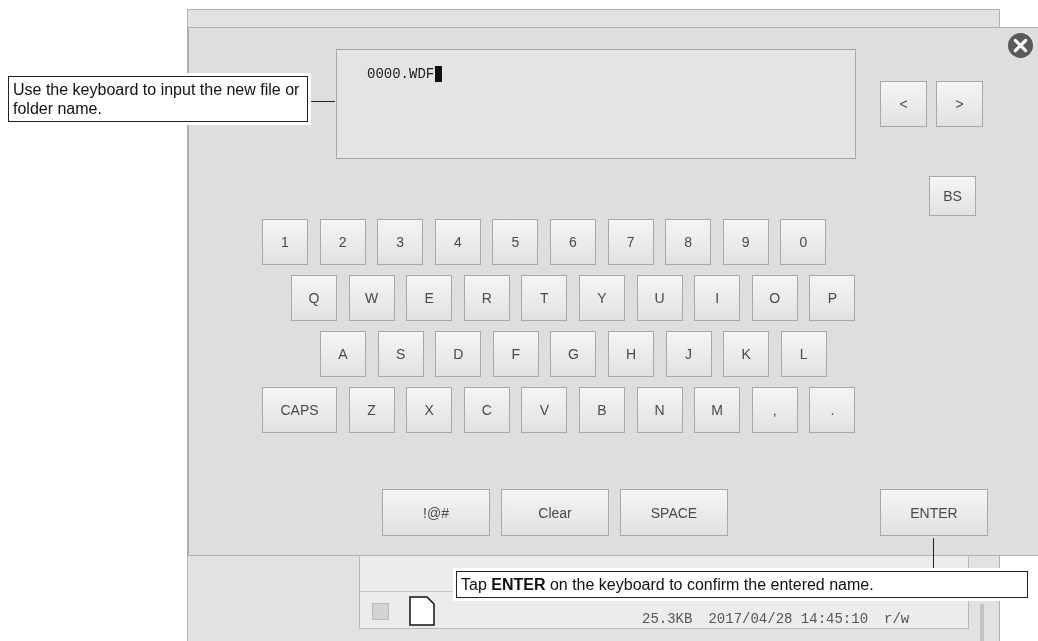 This screenshot has width=1038, height=641. What do you see at coordinates (746, 354) in the screenshot?
I see `keyboard-key: K` at bounding box center [746, 354].